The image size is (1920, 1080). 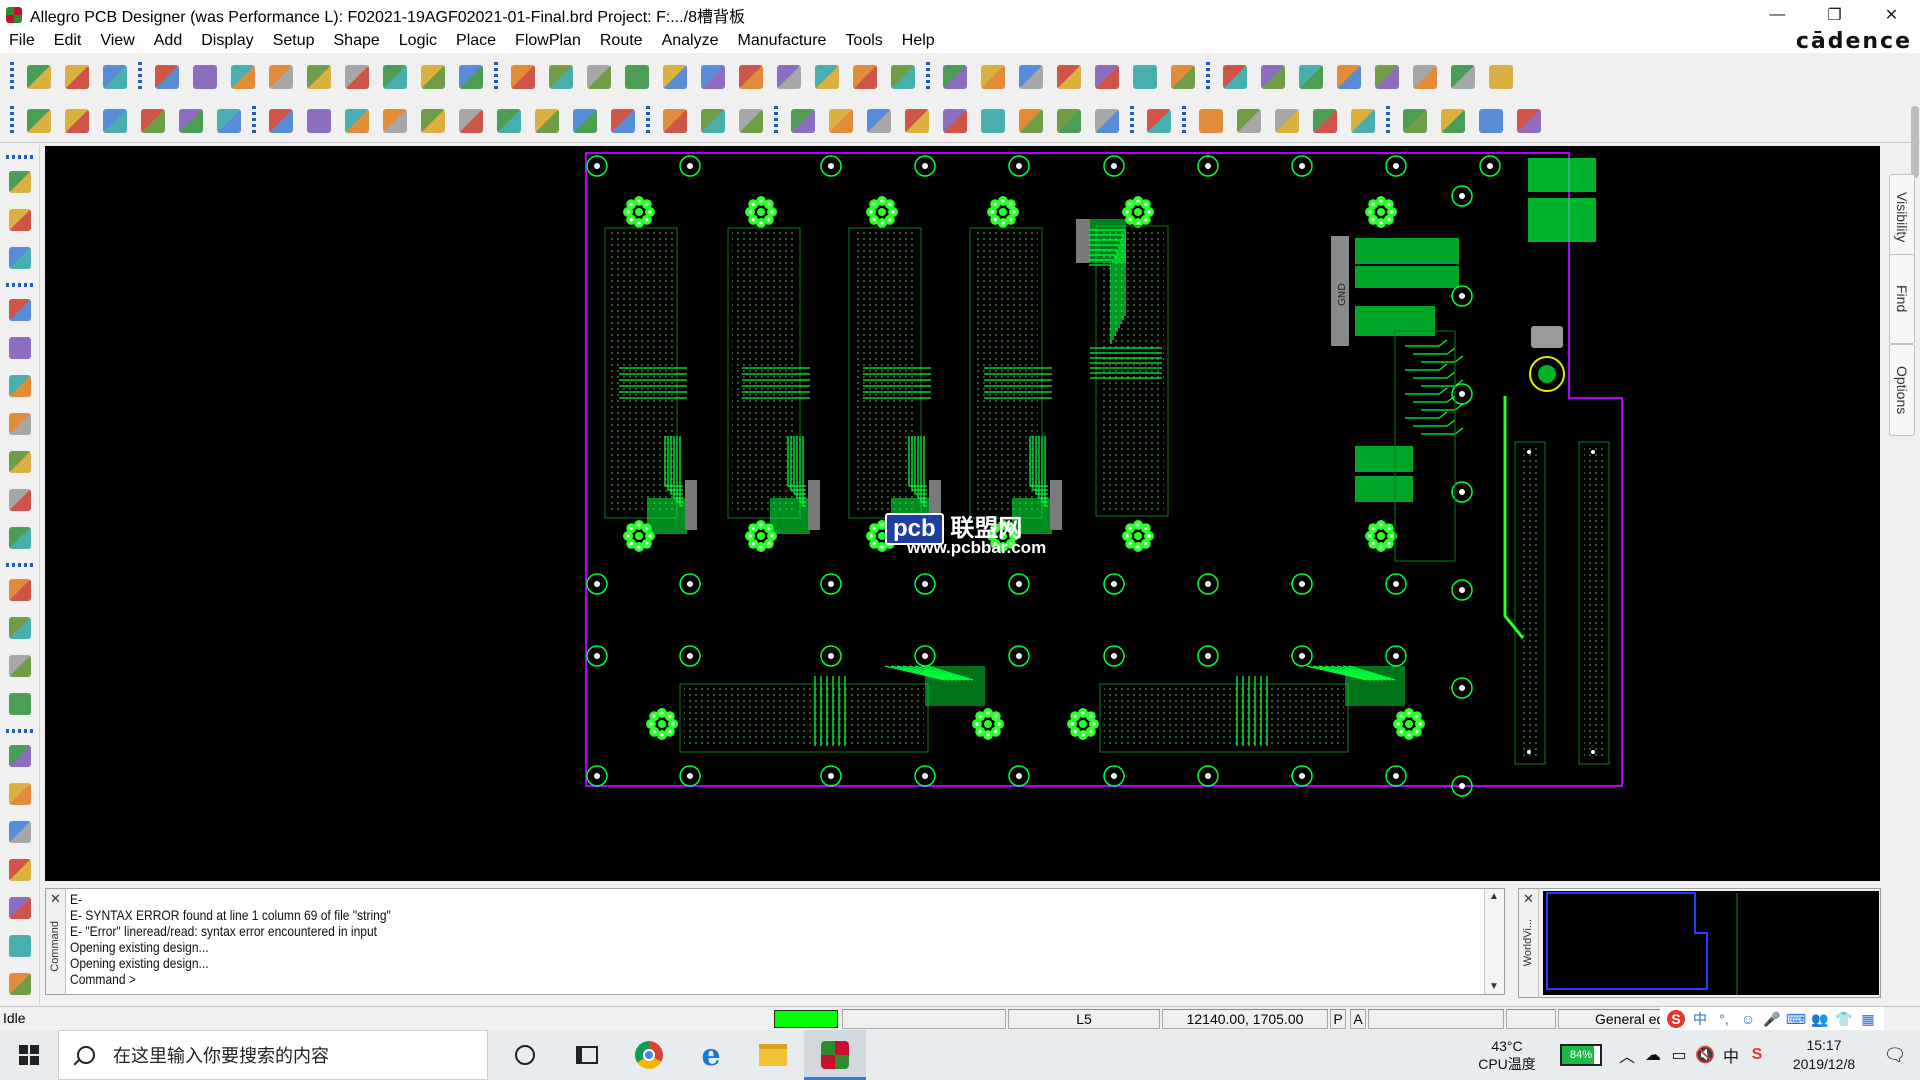 I want to click on battery-icon: ▭, so click(x=1679, y=1055).